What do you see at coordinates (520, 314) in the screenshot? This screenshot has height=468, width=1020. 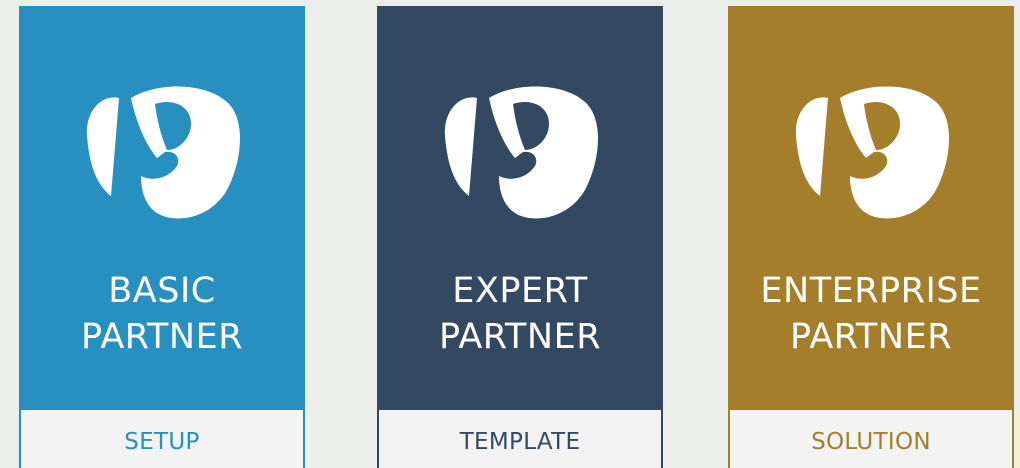 I see `badge-title: EXPERT PARTNER` at bounding box center [520, 314].